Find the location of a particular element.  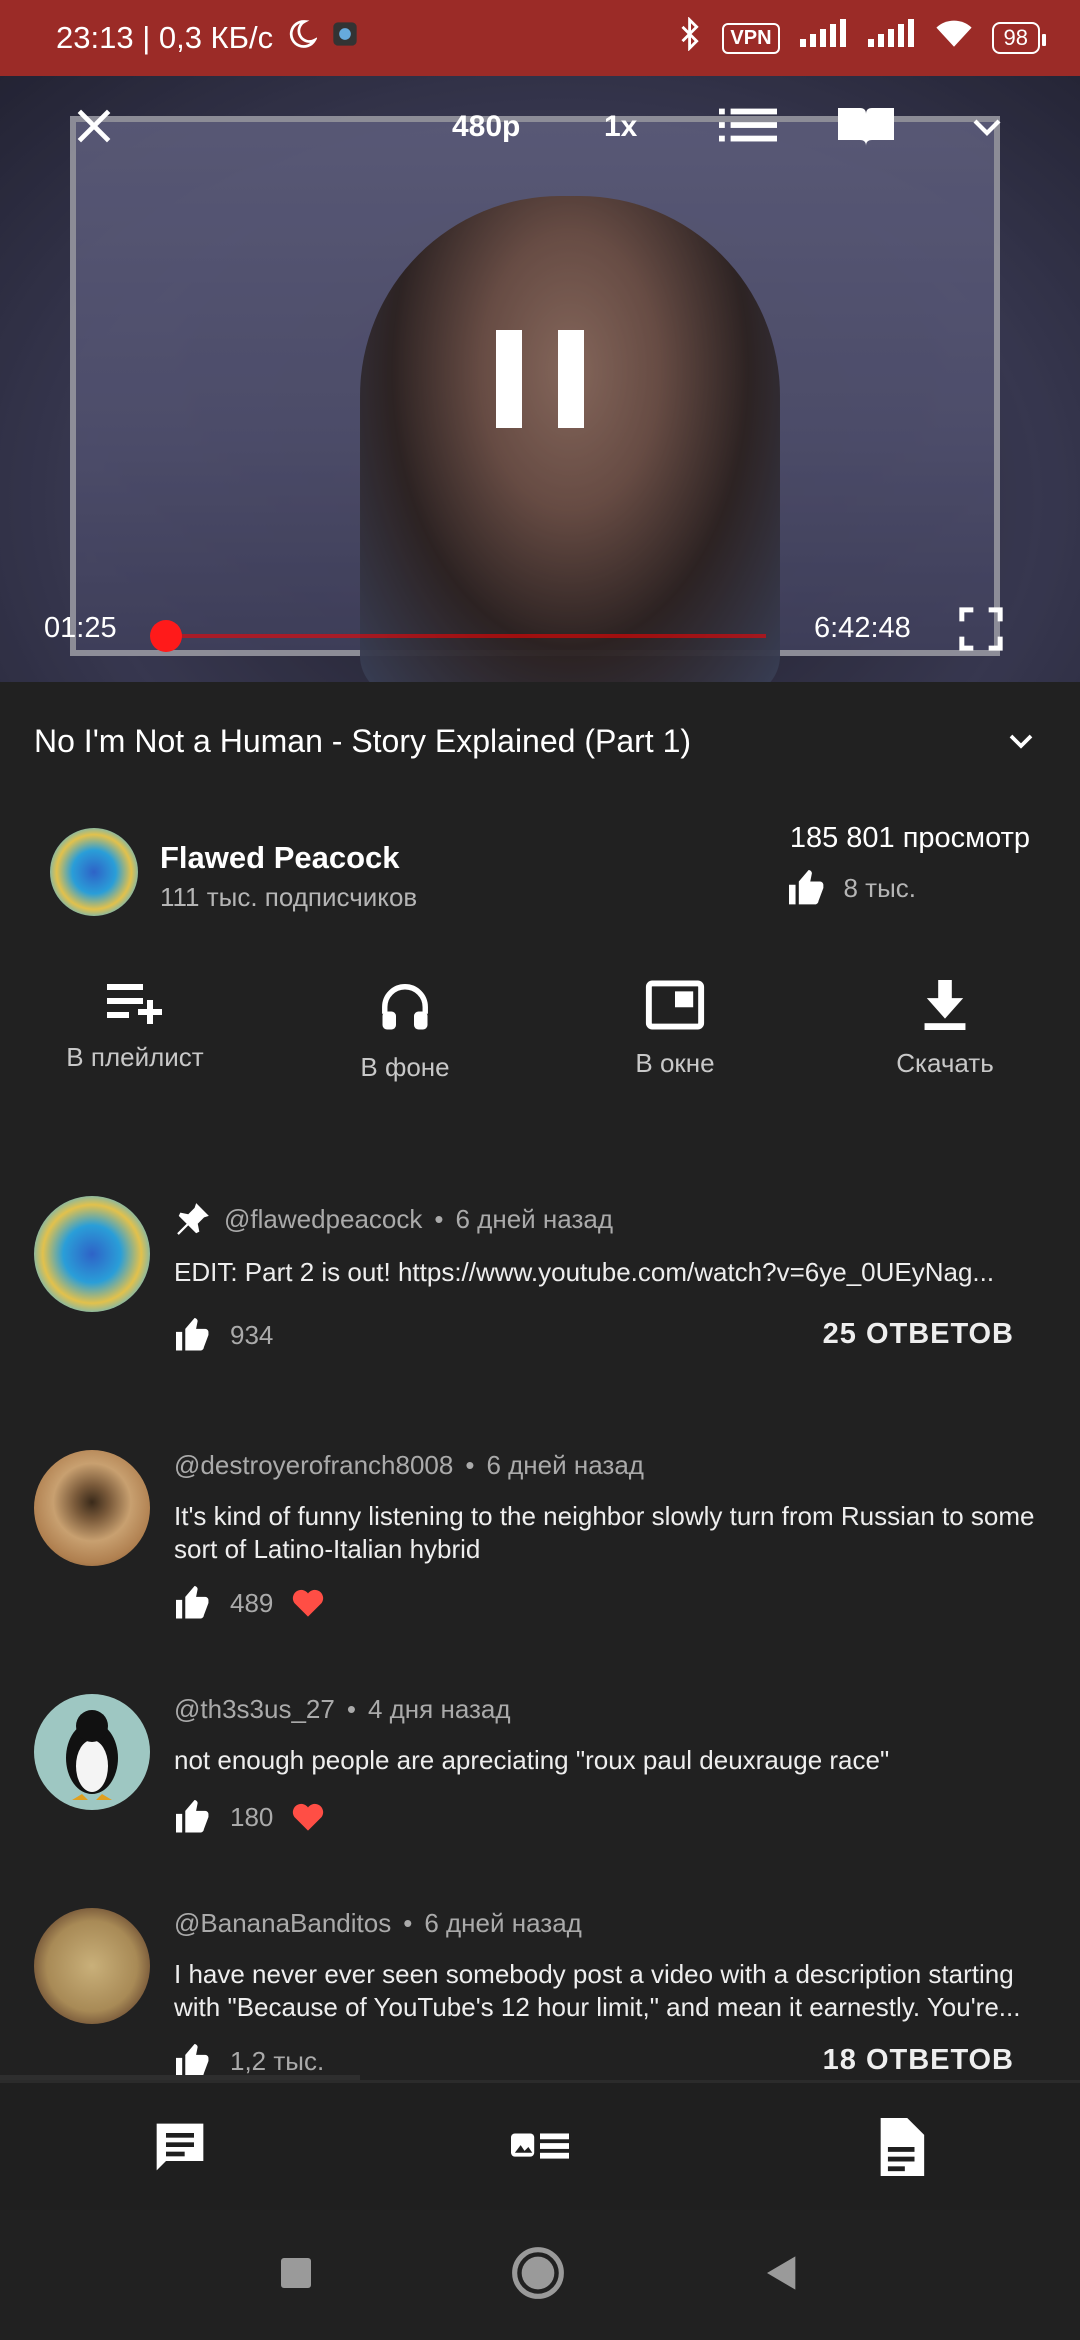

square-icon is located at coordinates (296, 2272).